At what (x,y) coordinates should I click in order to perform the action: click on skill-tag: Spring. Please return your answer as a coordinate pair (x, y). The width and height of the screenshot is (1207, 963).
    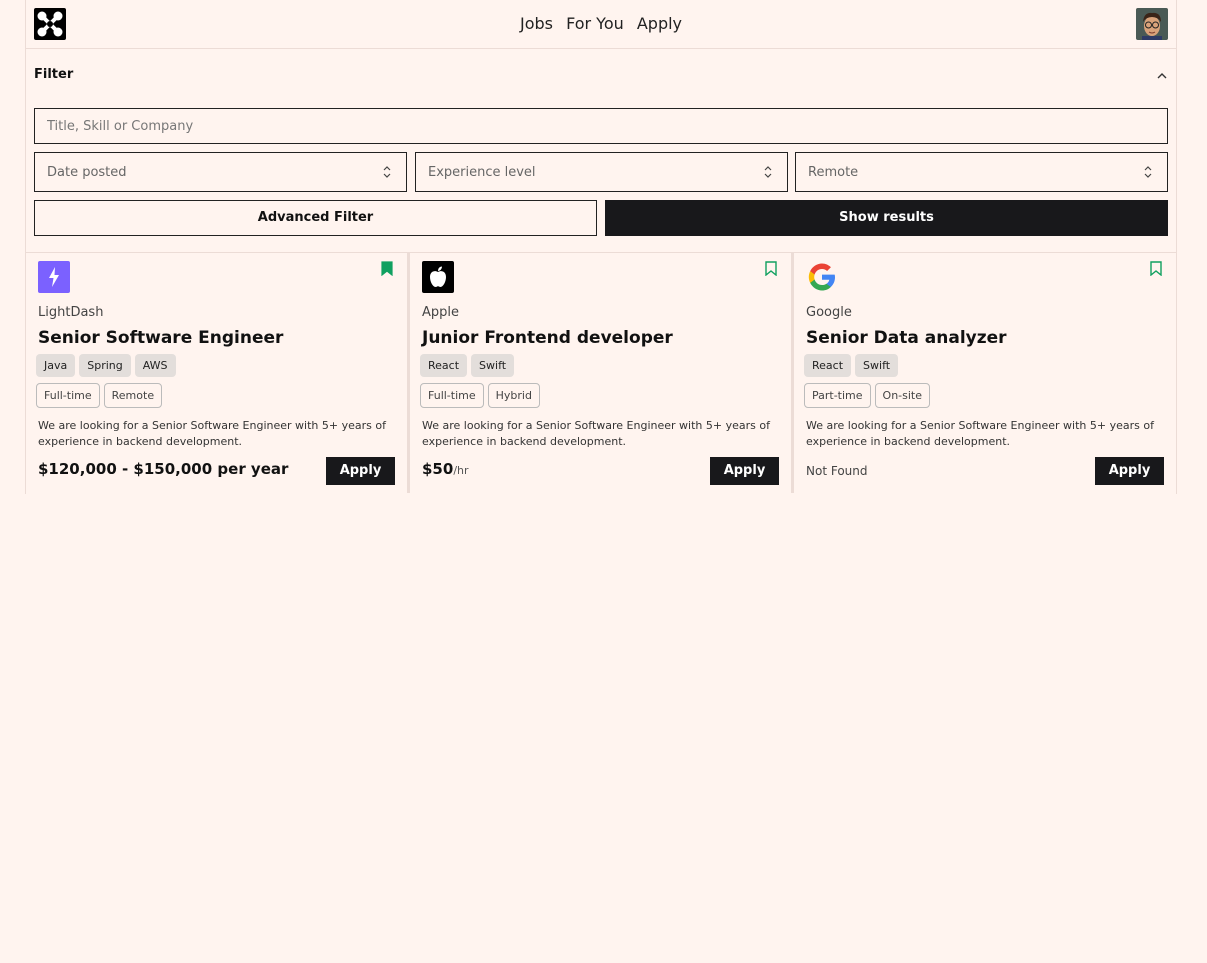
    Looking at the image, I should click on (105, 365).